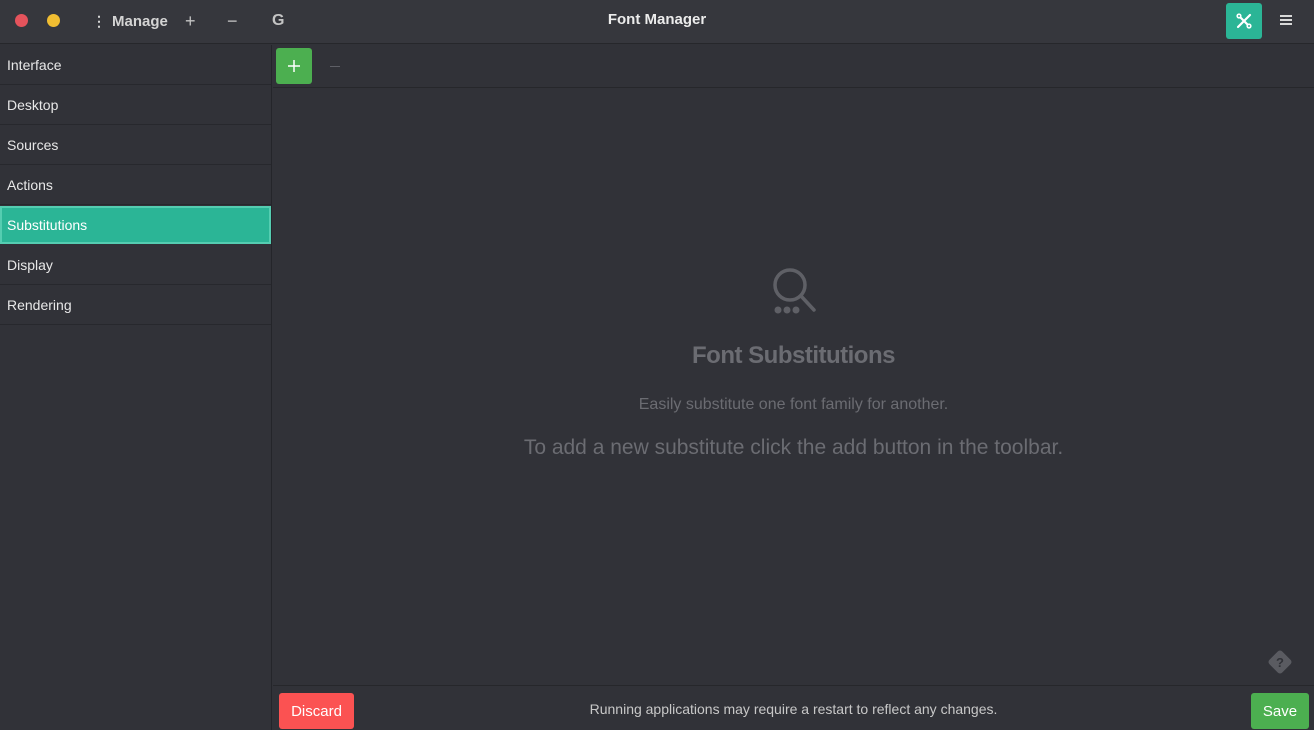 The image size is (1314, 730). Describe the element at coordinates (793, 66) in the screenshot. I see `substitutions-toolbar` at that location.